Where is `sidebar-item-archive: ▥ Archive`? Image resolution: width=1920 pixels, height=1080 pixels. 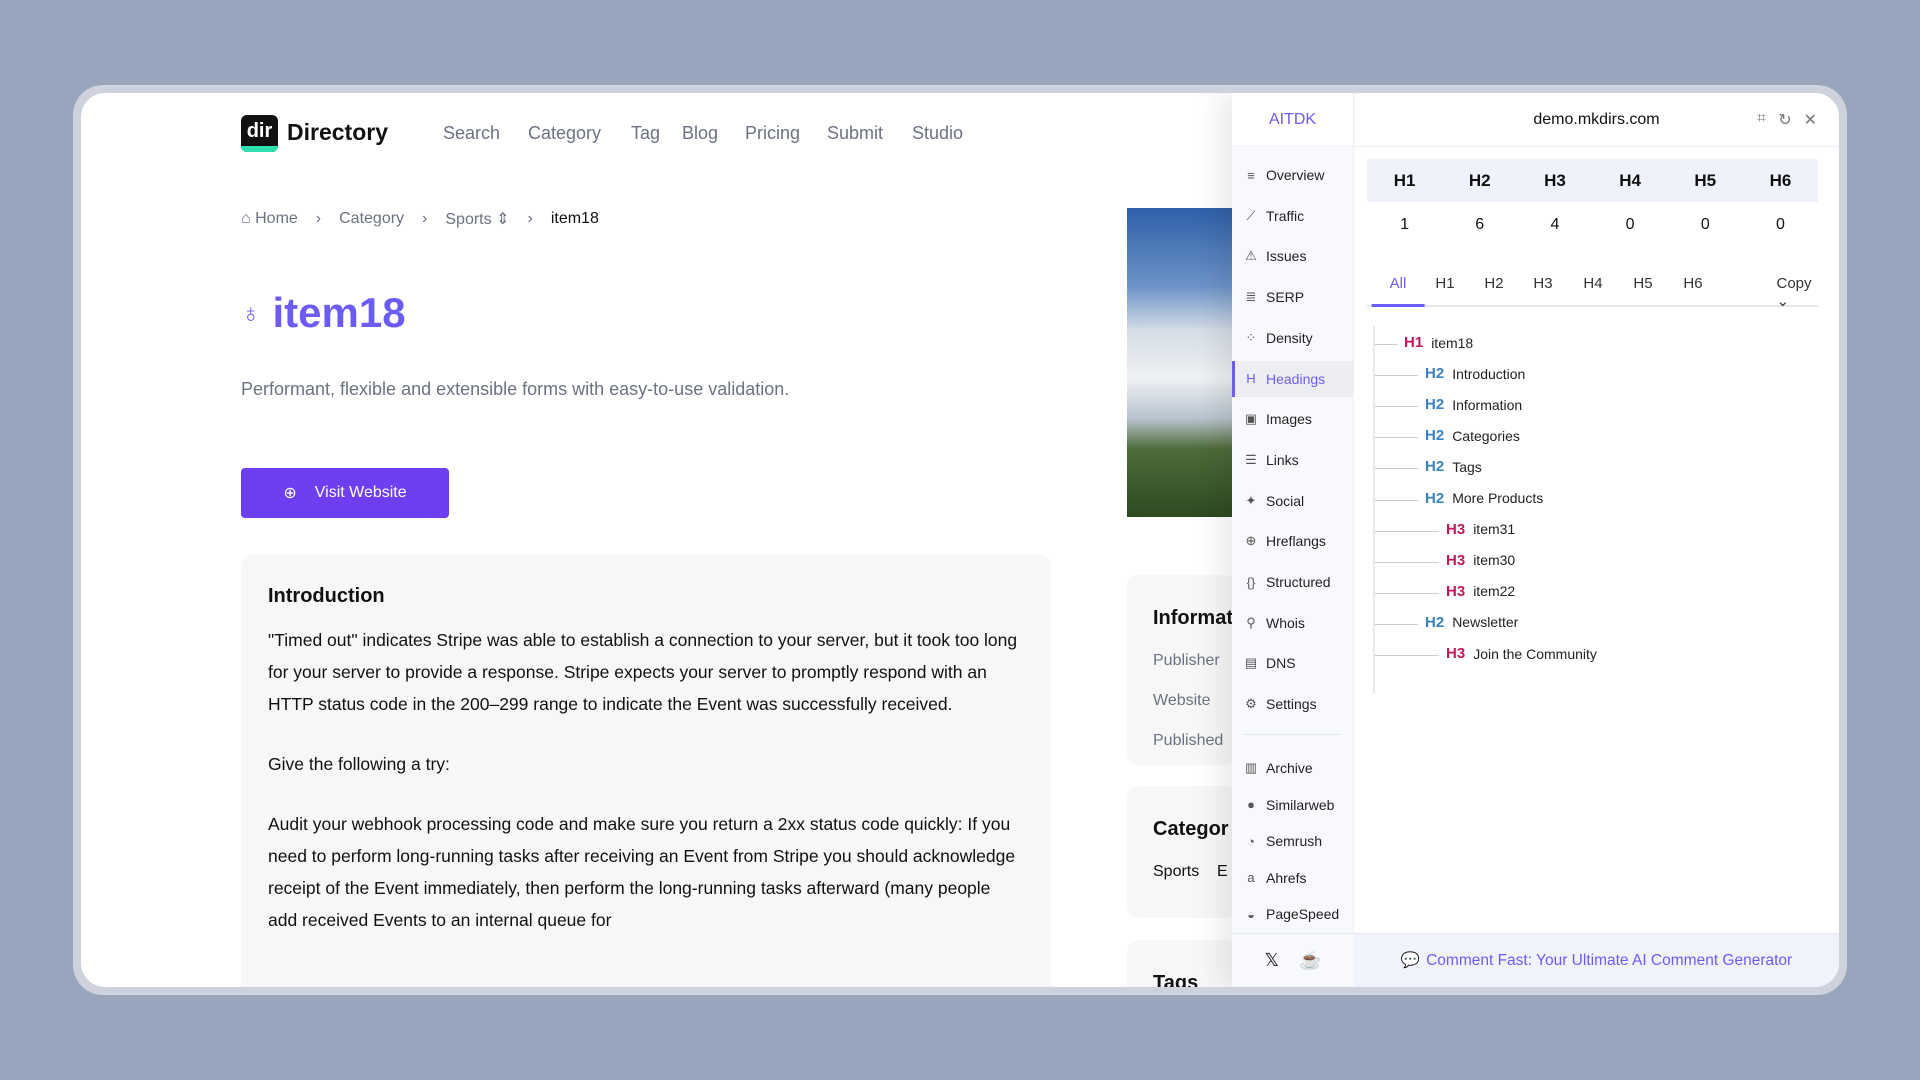 sidebar-item-archive: ▥ Archive is located at coordinates (1293, 768).